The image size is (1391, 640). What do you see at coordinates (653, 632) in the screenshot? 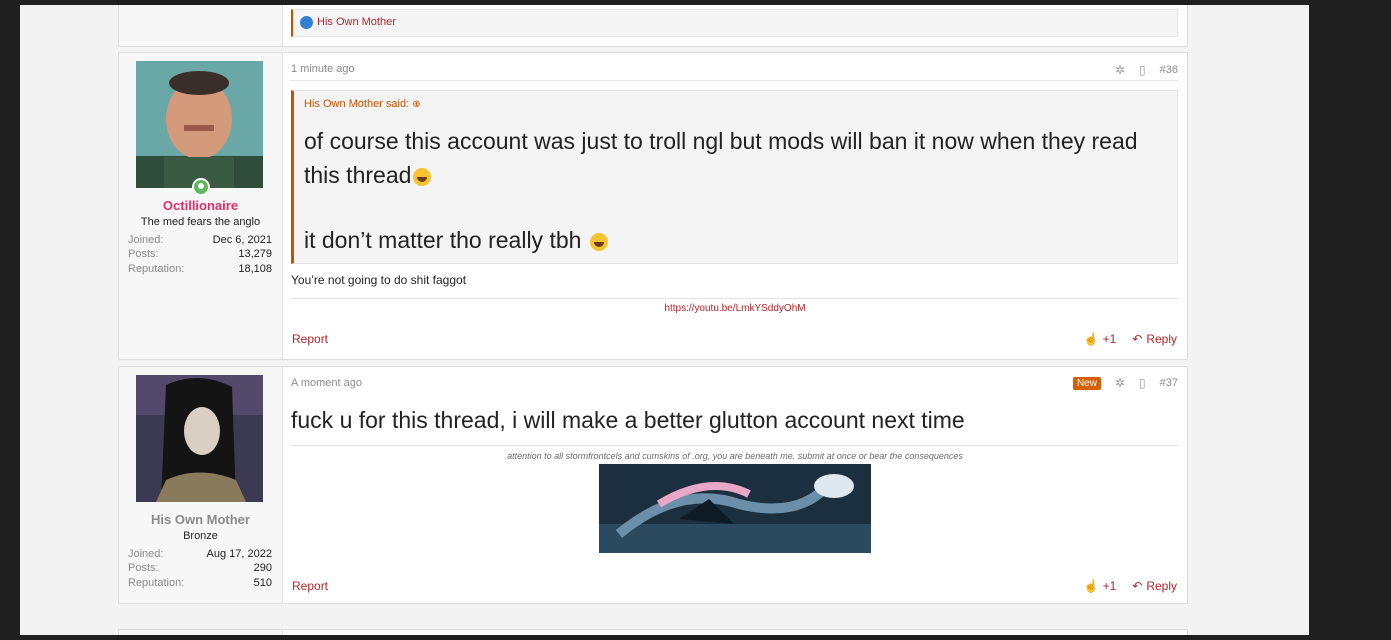
I see `next-post` at bounding box center [653, 632].